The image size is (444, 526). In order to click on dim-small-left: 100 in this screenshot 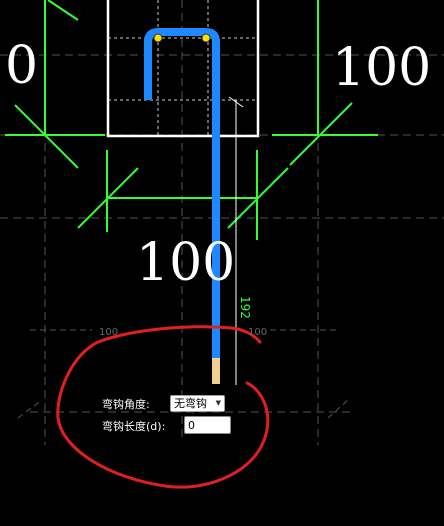, I will do `click(108, 332)`.